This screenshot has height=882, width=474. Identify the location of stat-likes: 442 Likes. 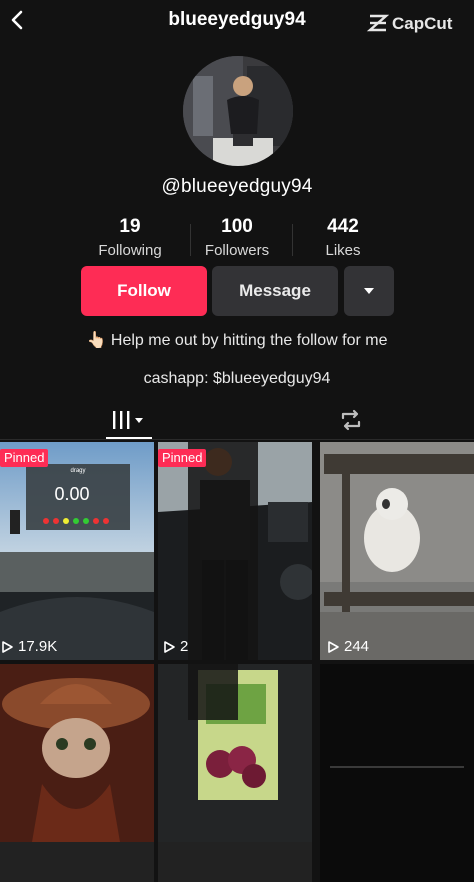
(343, 237).